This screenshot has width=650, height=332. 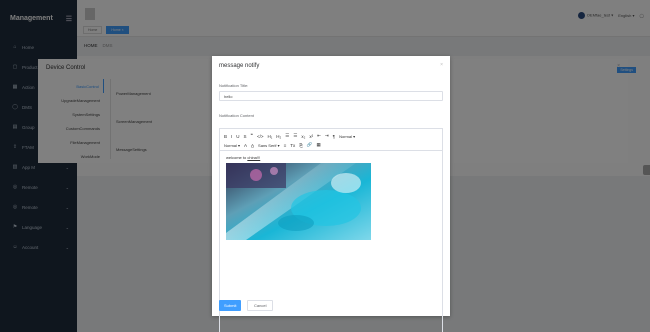 What do you see at coordinates (626, 70) in the screenshot?
I see `settings-button: Settings` at bounding box center [626, 70].